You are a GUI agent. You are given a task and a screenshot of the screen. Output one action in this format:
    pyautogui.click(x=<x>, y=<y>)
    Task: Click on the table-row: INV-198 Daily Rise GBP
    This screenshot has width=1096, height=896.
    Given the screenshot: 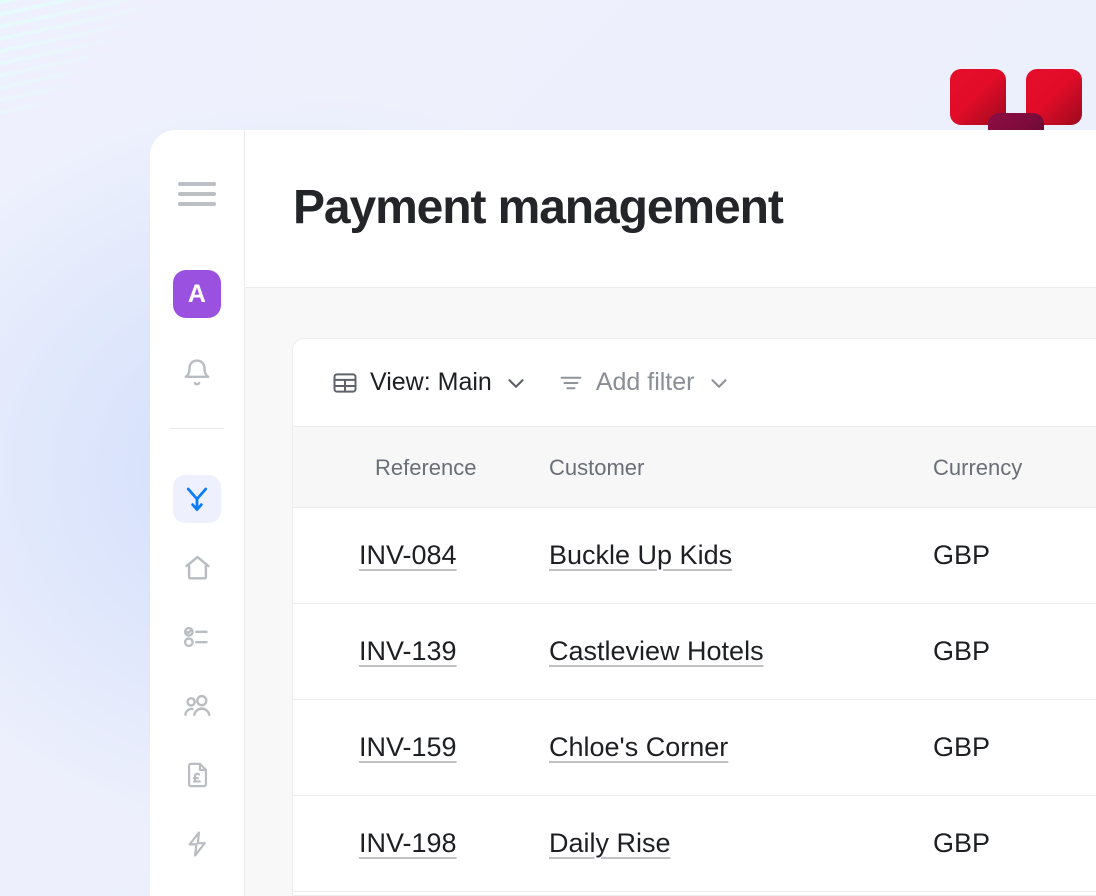 What is the action you would take?
    pyautogui.click(x=694, y=843)
    